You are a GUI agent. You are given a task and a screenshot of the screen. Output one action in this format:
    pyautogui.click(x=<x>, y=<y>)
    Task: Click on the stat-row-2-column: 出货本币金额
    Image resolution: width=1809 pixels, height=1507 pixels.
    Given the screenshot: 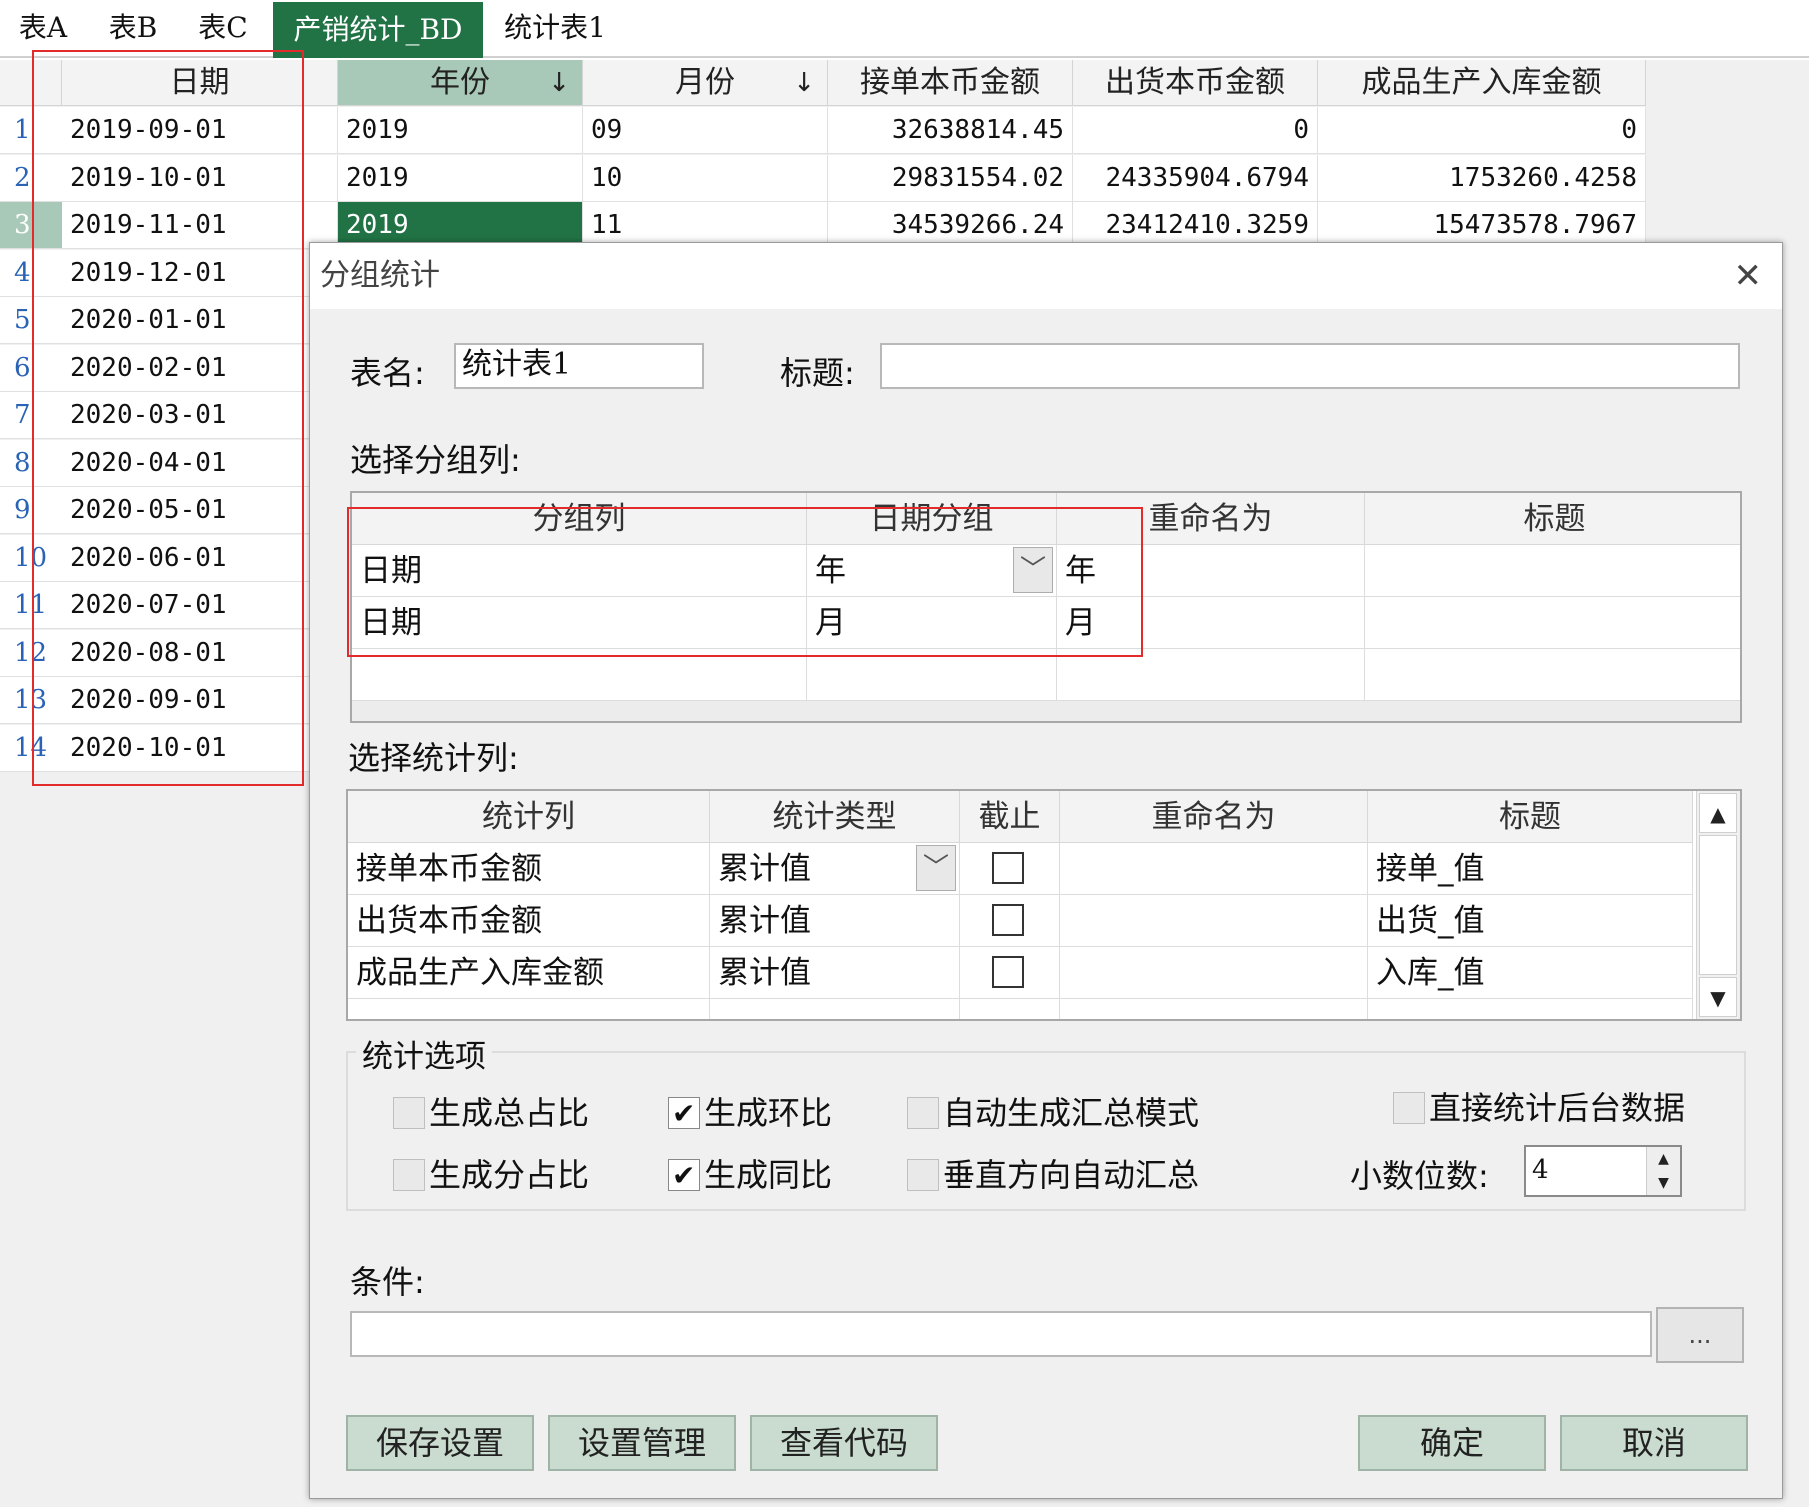 What is the action you would take?
    pyautogui.click(x=529, y=921)
    